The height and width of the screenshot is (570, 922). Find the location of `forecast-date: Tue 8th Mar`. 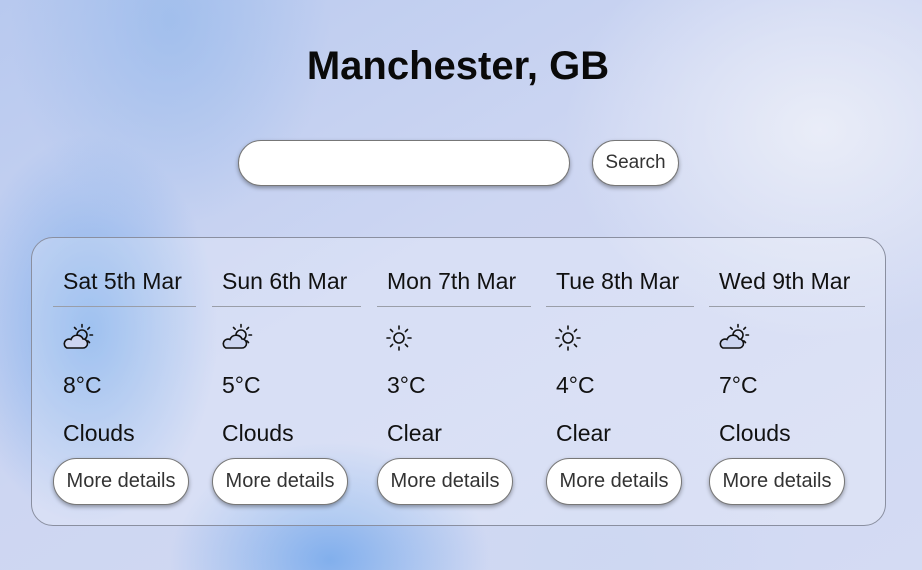

forecast-date: Tue 8th Mar is located at coordinates (618, 281).